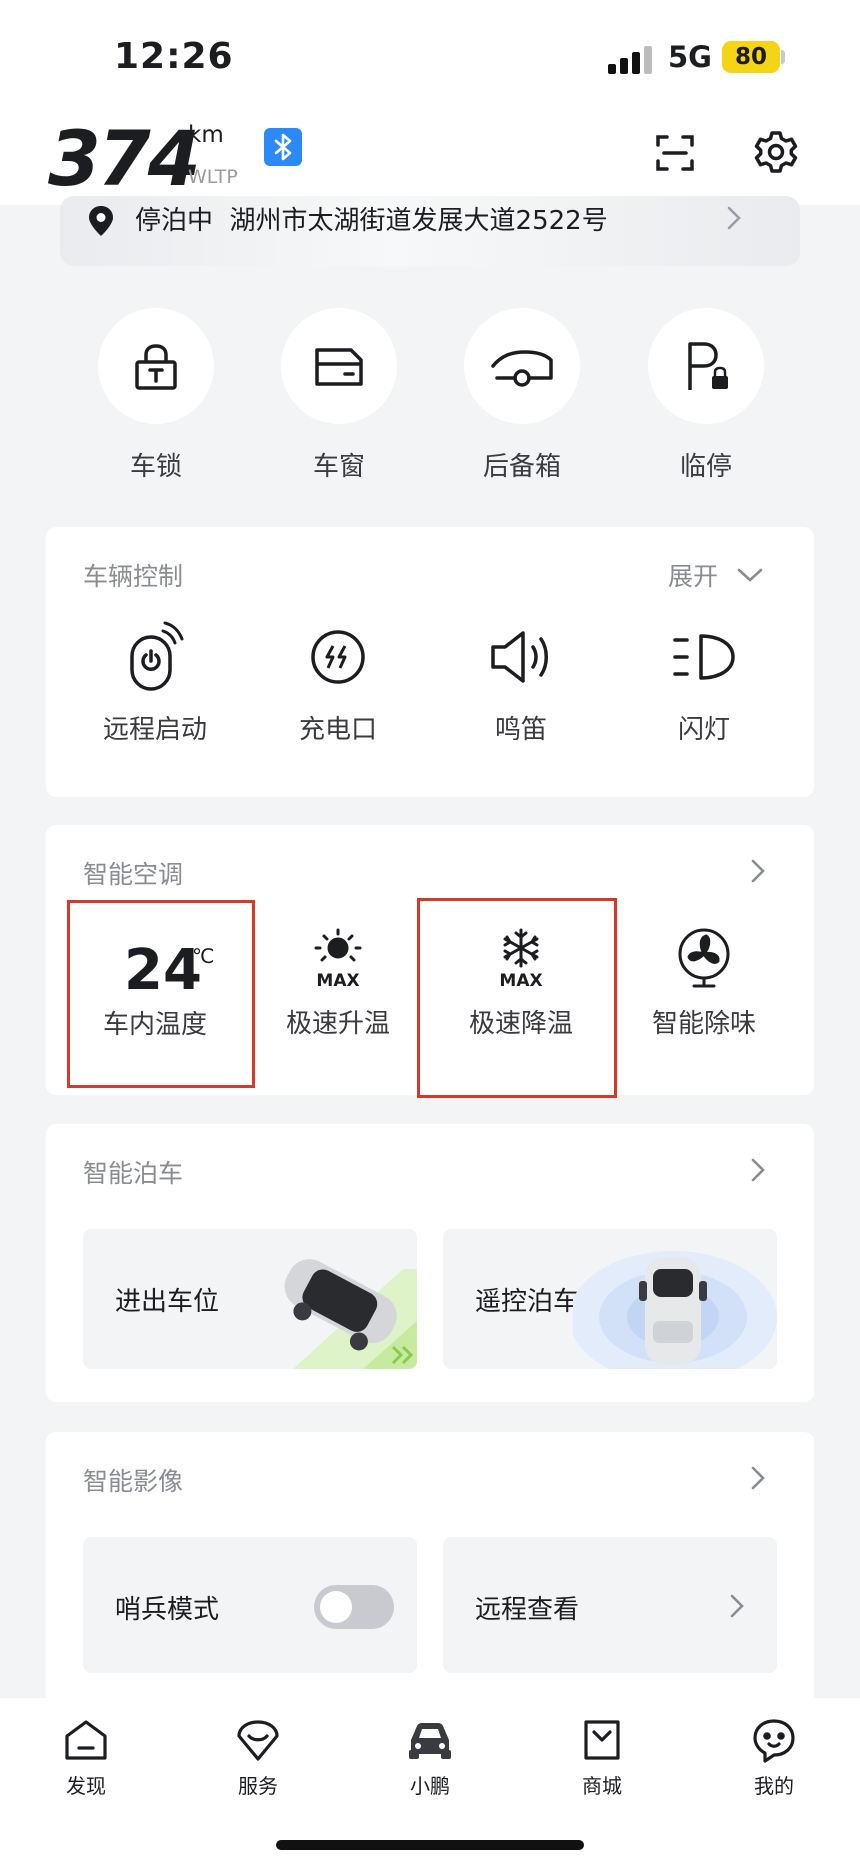 This screenshot has height=1864, width=860. I want to click on battery-level: 80, so click(751, 57).